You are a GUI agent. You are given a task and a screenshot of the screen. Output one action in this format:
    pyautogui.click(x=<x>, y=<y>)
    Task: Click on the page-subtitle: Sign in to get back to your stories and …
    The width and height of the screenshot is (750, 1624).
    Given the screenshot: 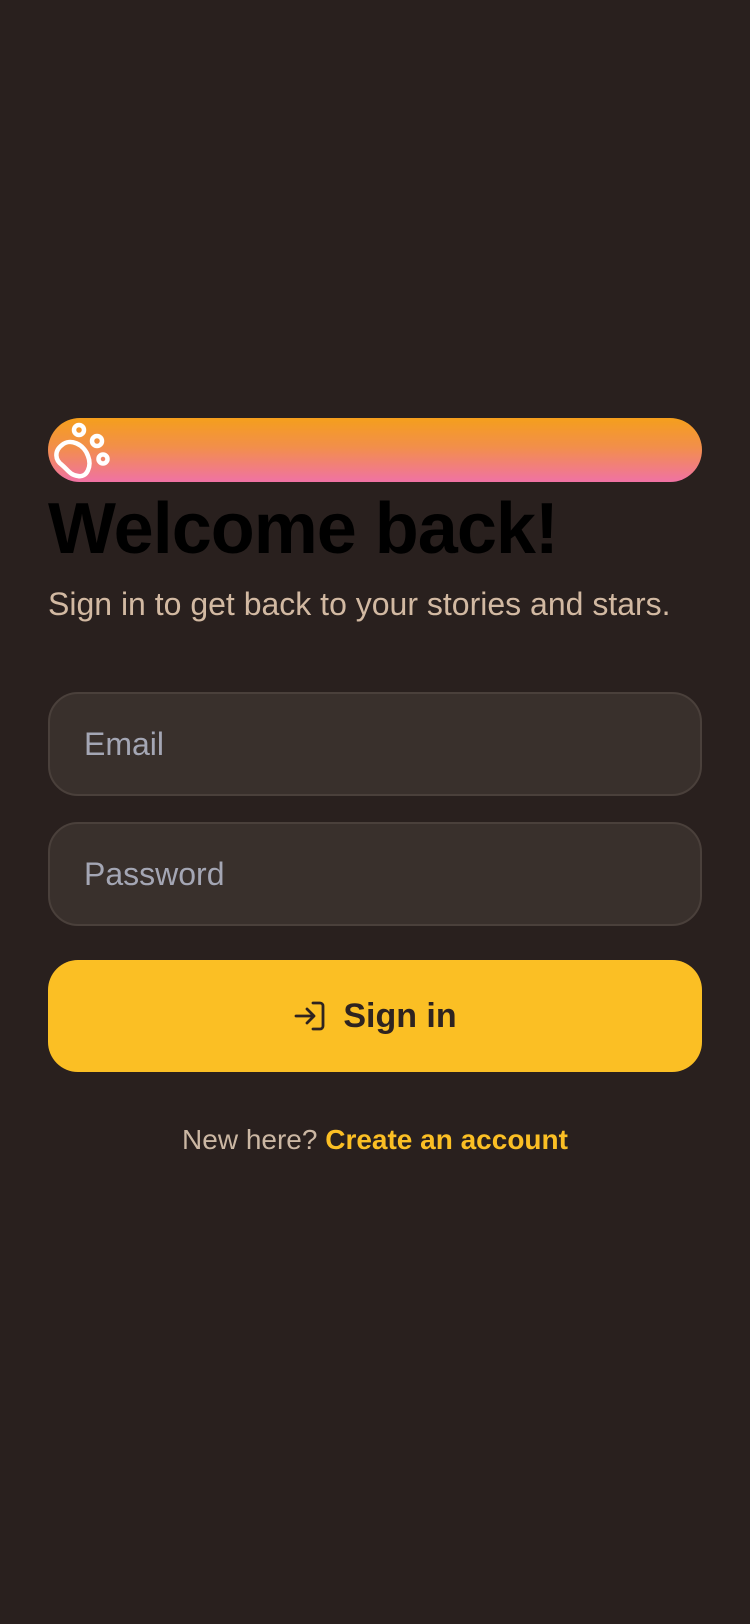 What is the action you would take?
    pyautogui.click(x=359, y=604)
    